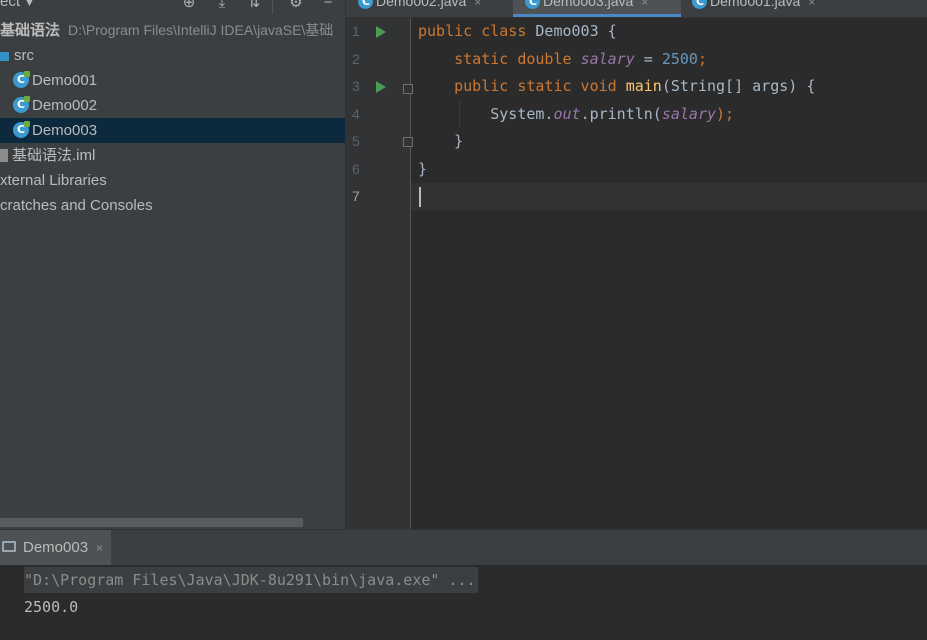 This screenshot has height=640, width=927. I want to click on run-tab-demo003: Demo003 ×, so click(56, 547).